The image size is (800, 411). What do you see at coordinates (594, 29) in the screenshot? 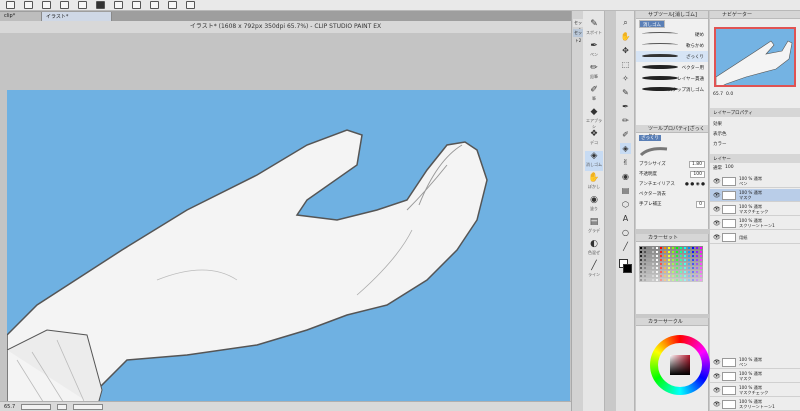
I see `tool-eyedropper: ✎ スポイト` at bounding box center [594, 29].